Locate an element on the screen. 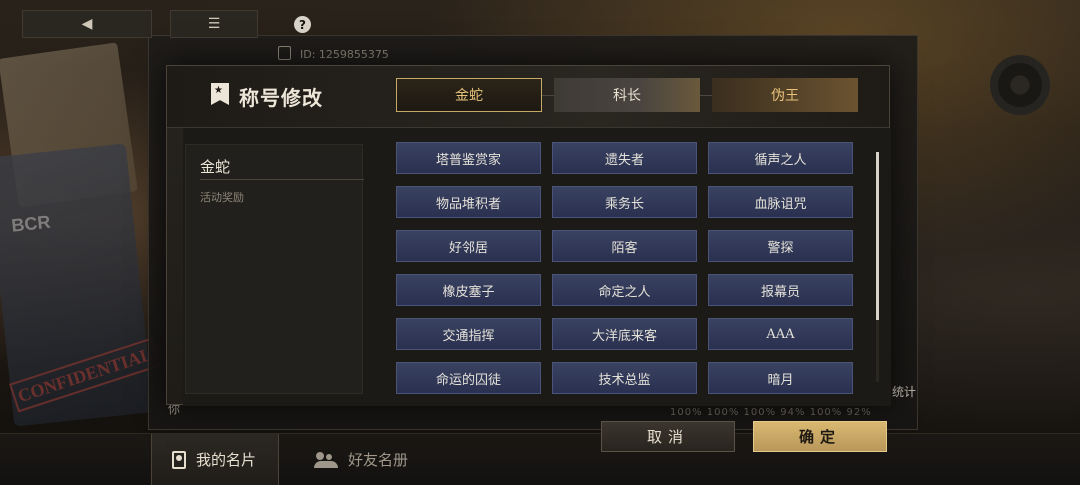 The width and height of the screenshot is (1080, 485). tab-slot-3: 伪王 is located at coordinates (785, 95).